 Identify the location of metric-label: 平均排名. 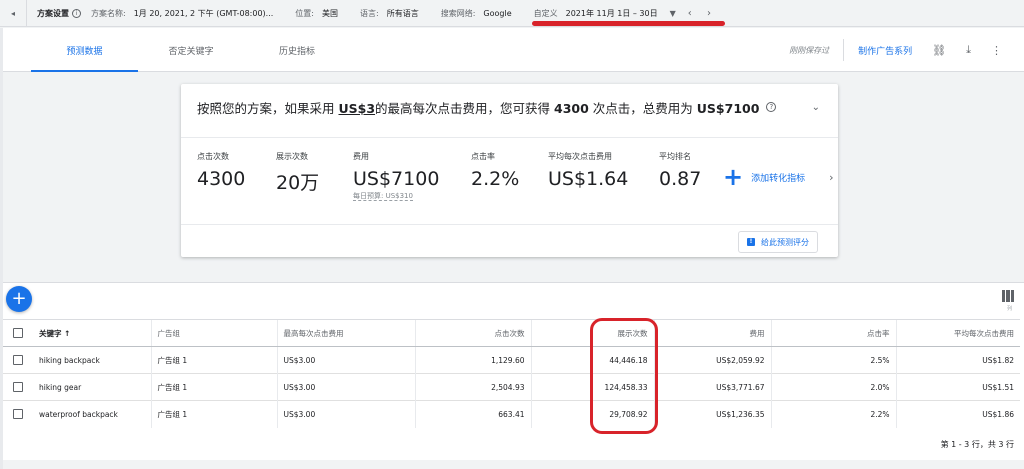
(675, 156).